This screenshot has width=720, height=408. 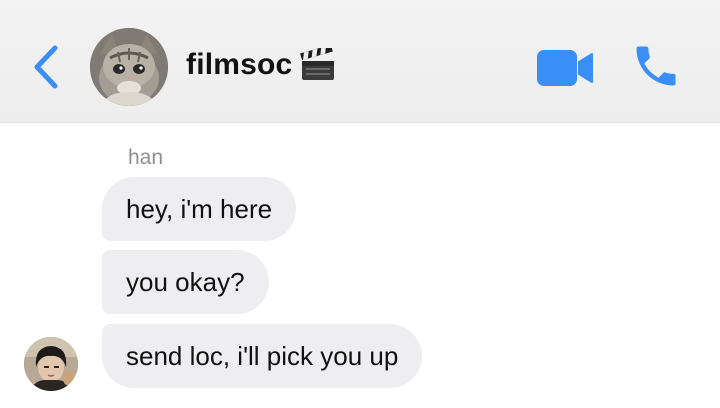 I want to click on video-camera-icon, so click(x=565, y=68).